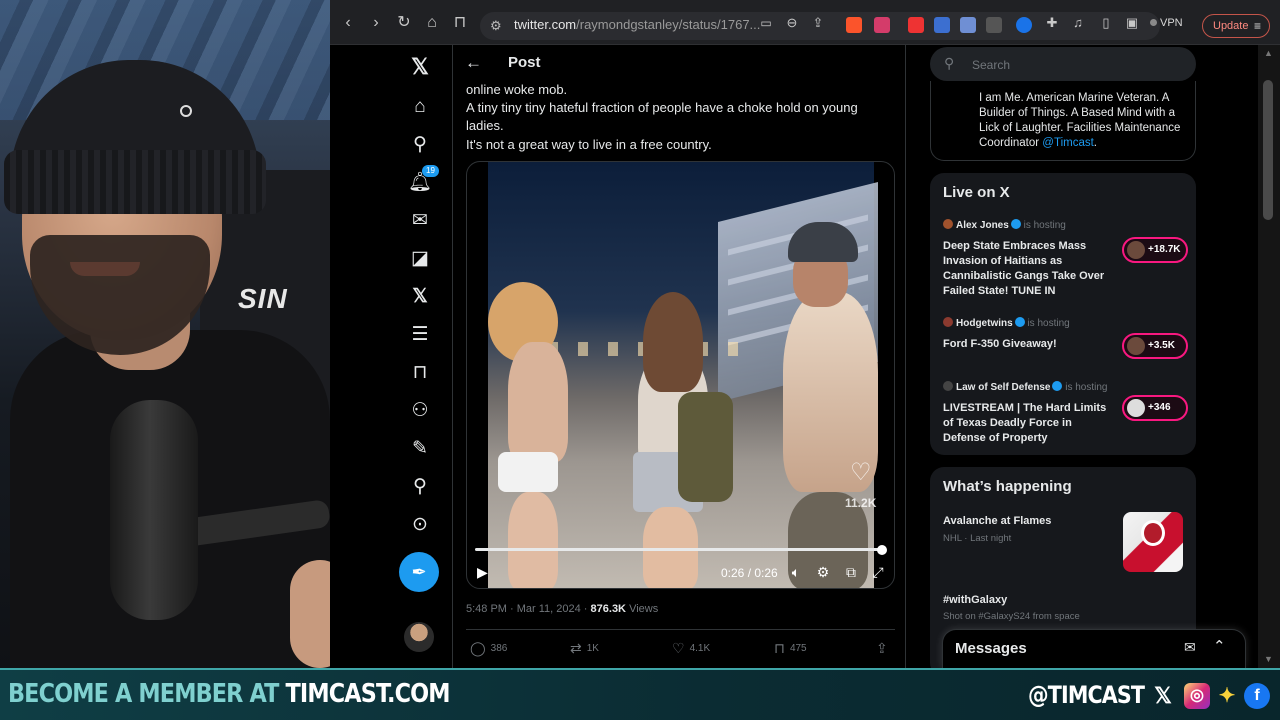  What do you see at coordinates (420, 67) in the screenshot?
I see `x-logo-icon: 𝕏` at bounding box center [420, 67].